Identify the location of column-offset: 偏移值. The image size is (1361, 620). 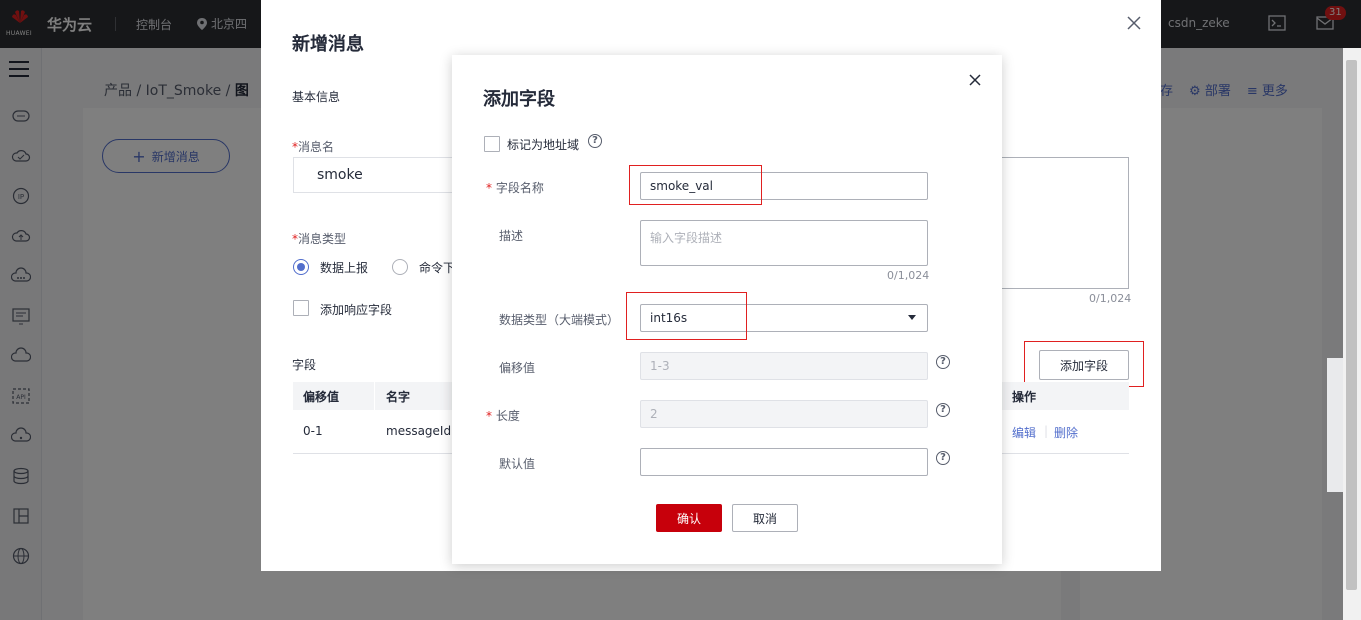
(321, 397).